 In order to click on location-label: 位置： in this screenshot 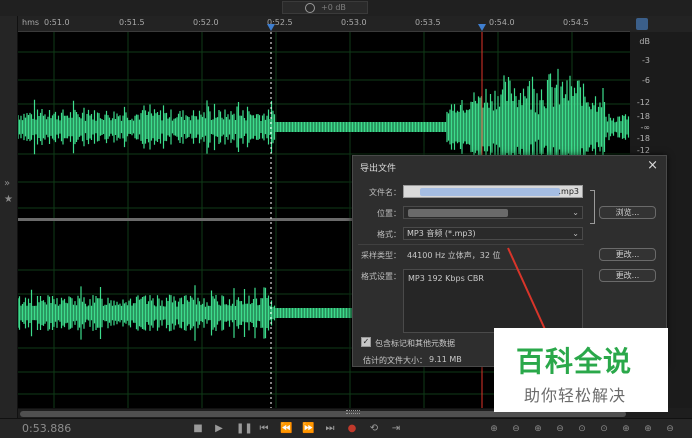, I will do `click(389, 213)`.